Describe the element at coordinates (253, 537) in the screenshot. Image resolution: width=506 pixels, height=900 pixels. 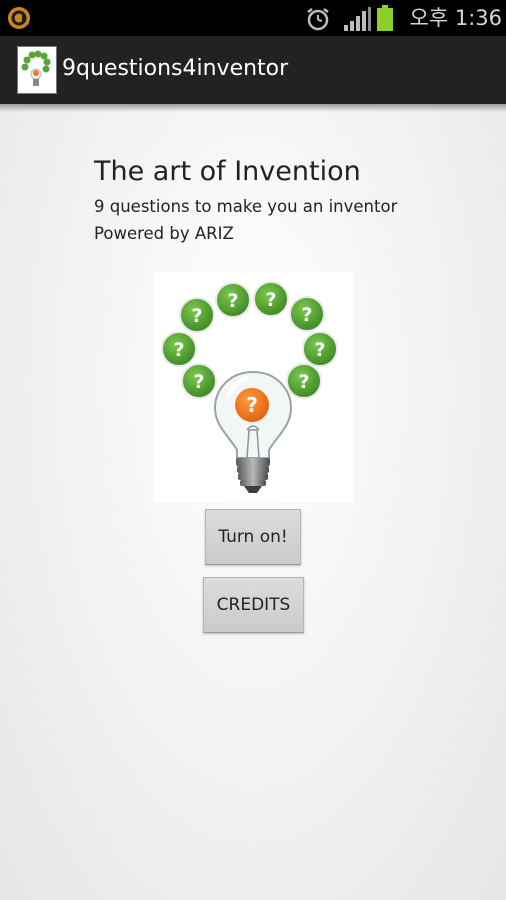
I see `turn-on-button: Turn on!` at that location.